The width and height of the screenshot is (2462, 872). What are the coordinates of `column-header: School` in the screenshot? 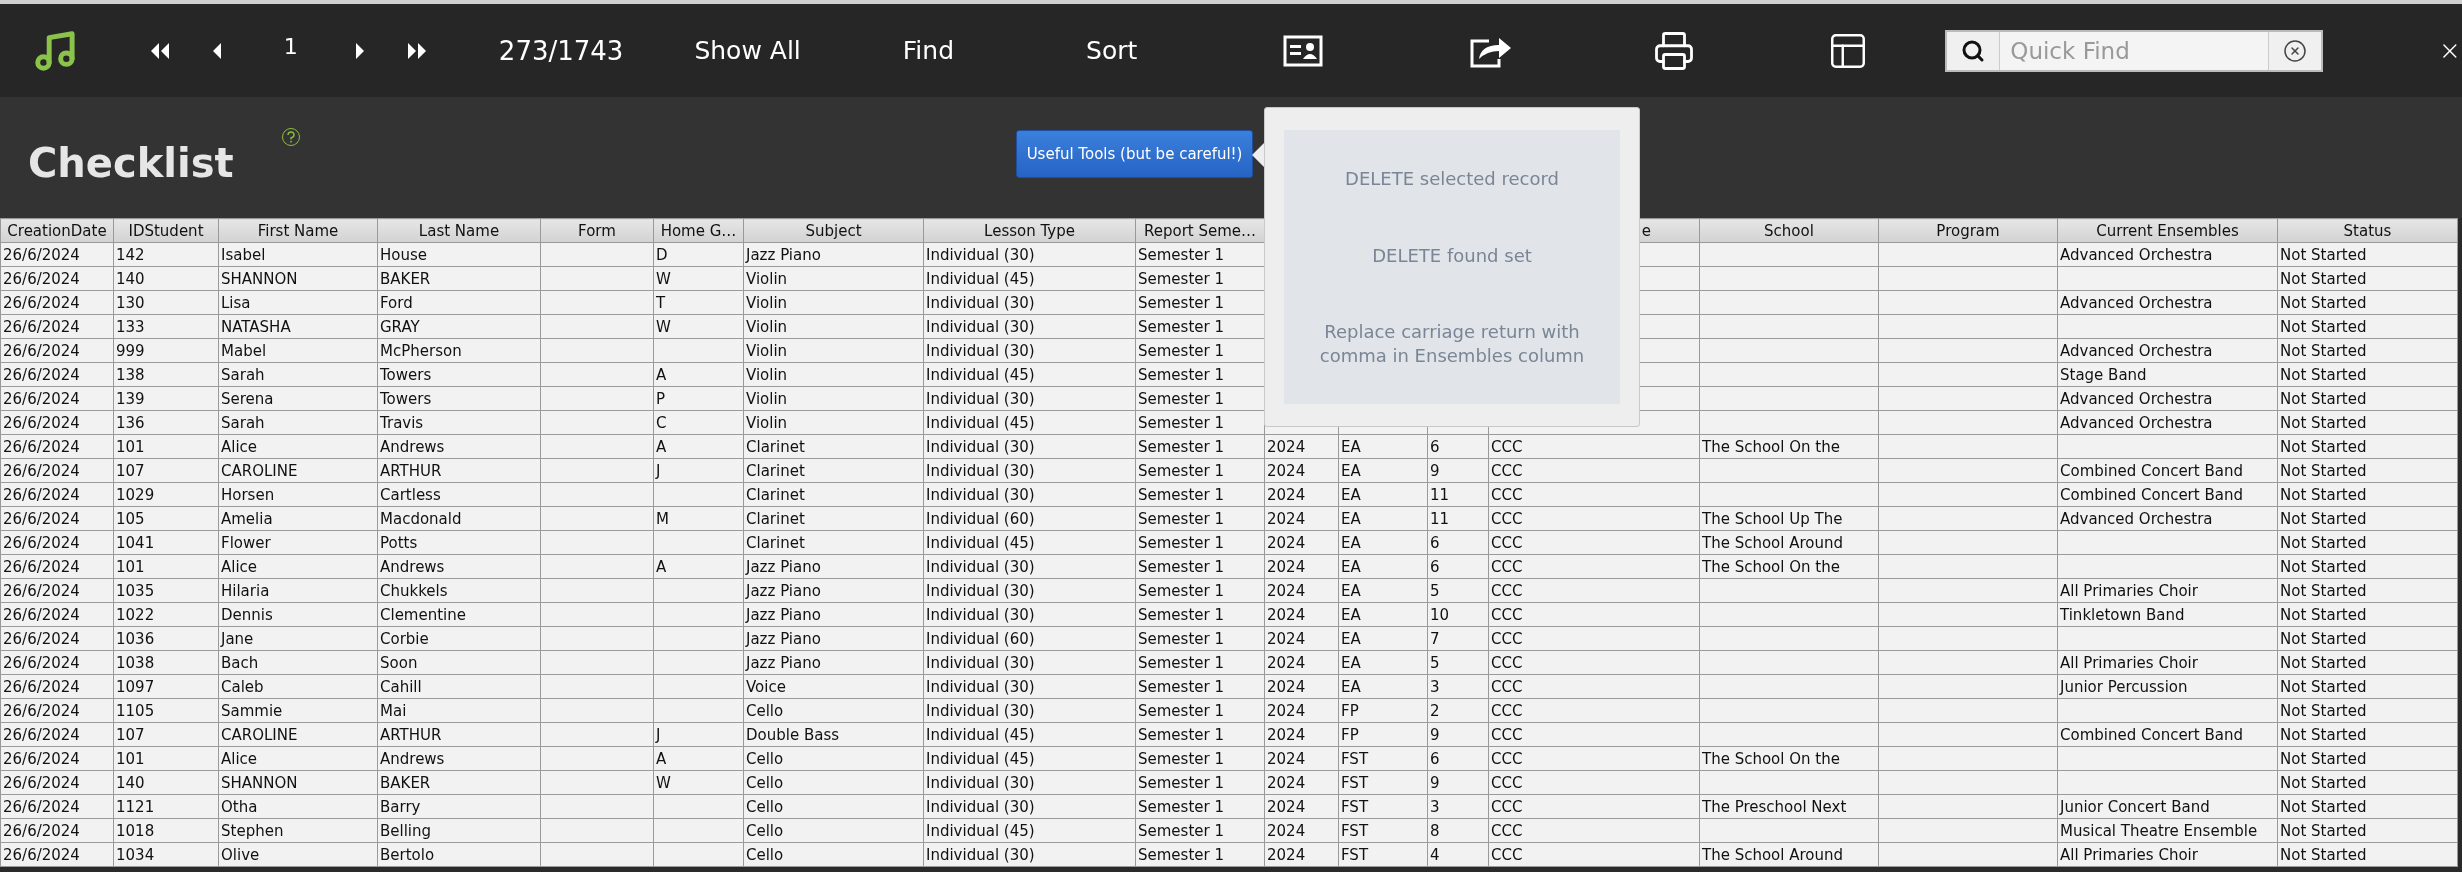 It's located at (1789, 230).